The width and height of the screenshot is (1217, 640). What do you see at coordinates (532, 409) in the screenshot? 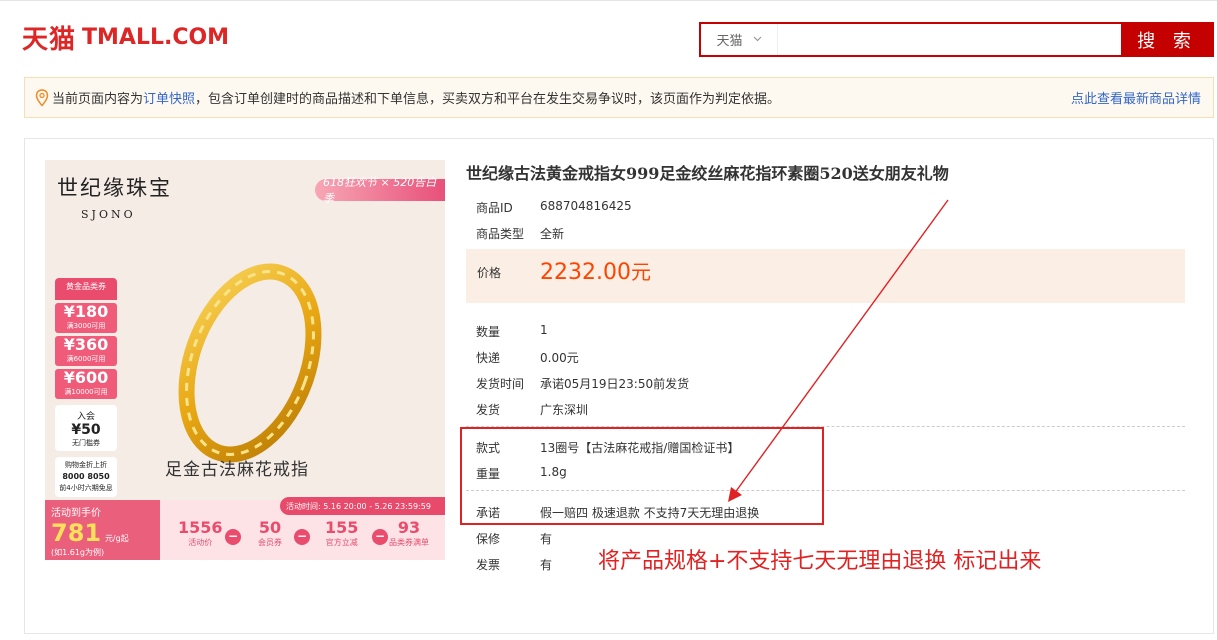
I see `info-row-ship-from: 发货 广东深圳` at bounding box center [532, 409].